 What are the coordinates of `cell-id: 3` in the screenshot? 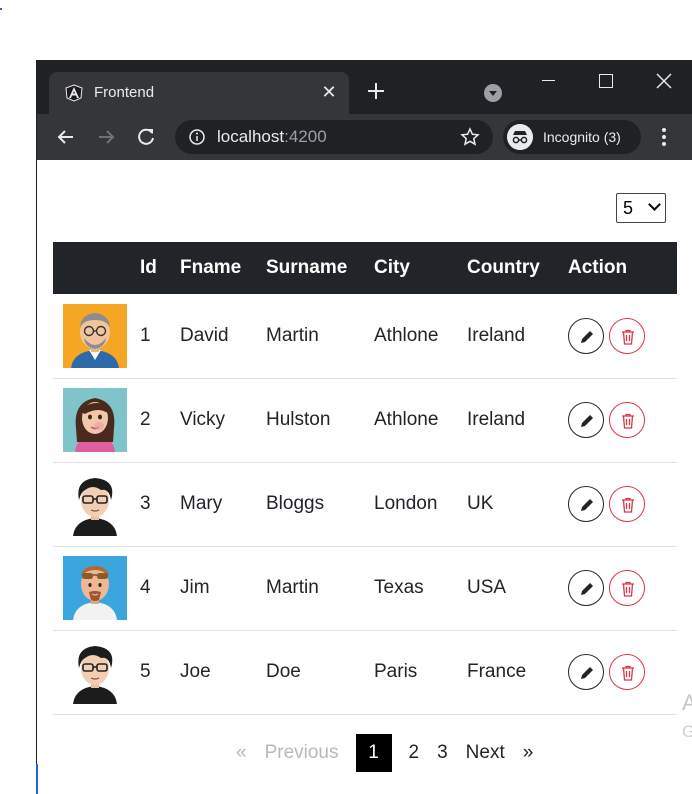 It's located at (145, 503).